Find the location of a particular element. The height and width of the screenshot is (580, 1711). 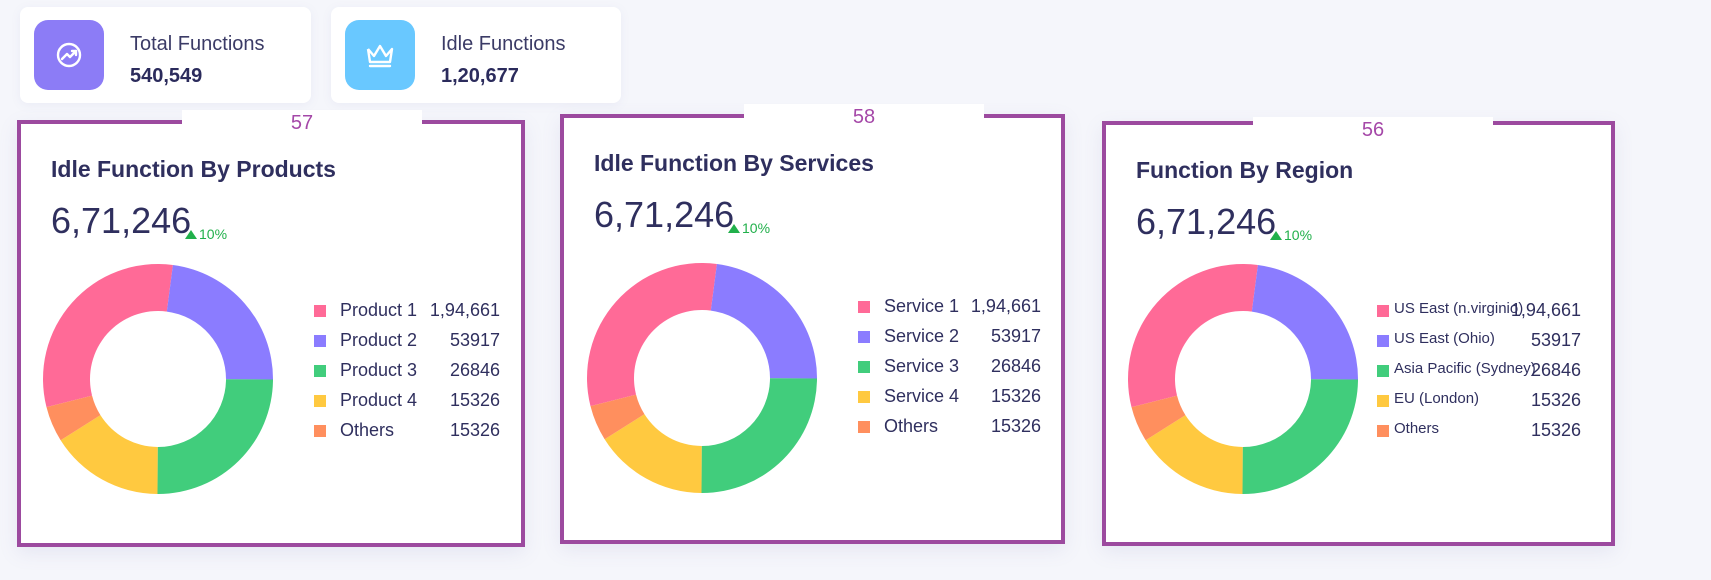

legend-item: Asia Pacific (Sydney) 26846 is located at coordinates (1479, 370).